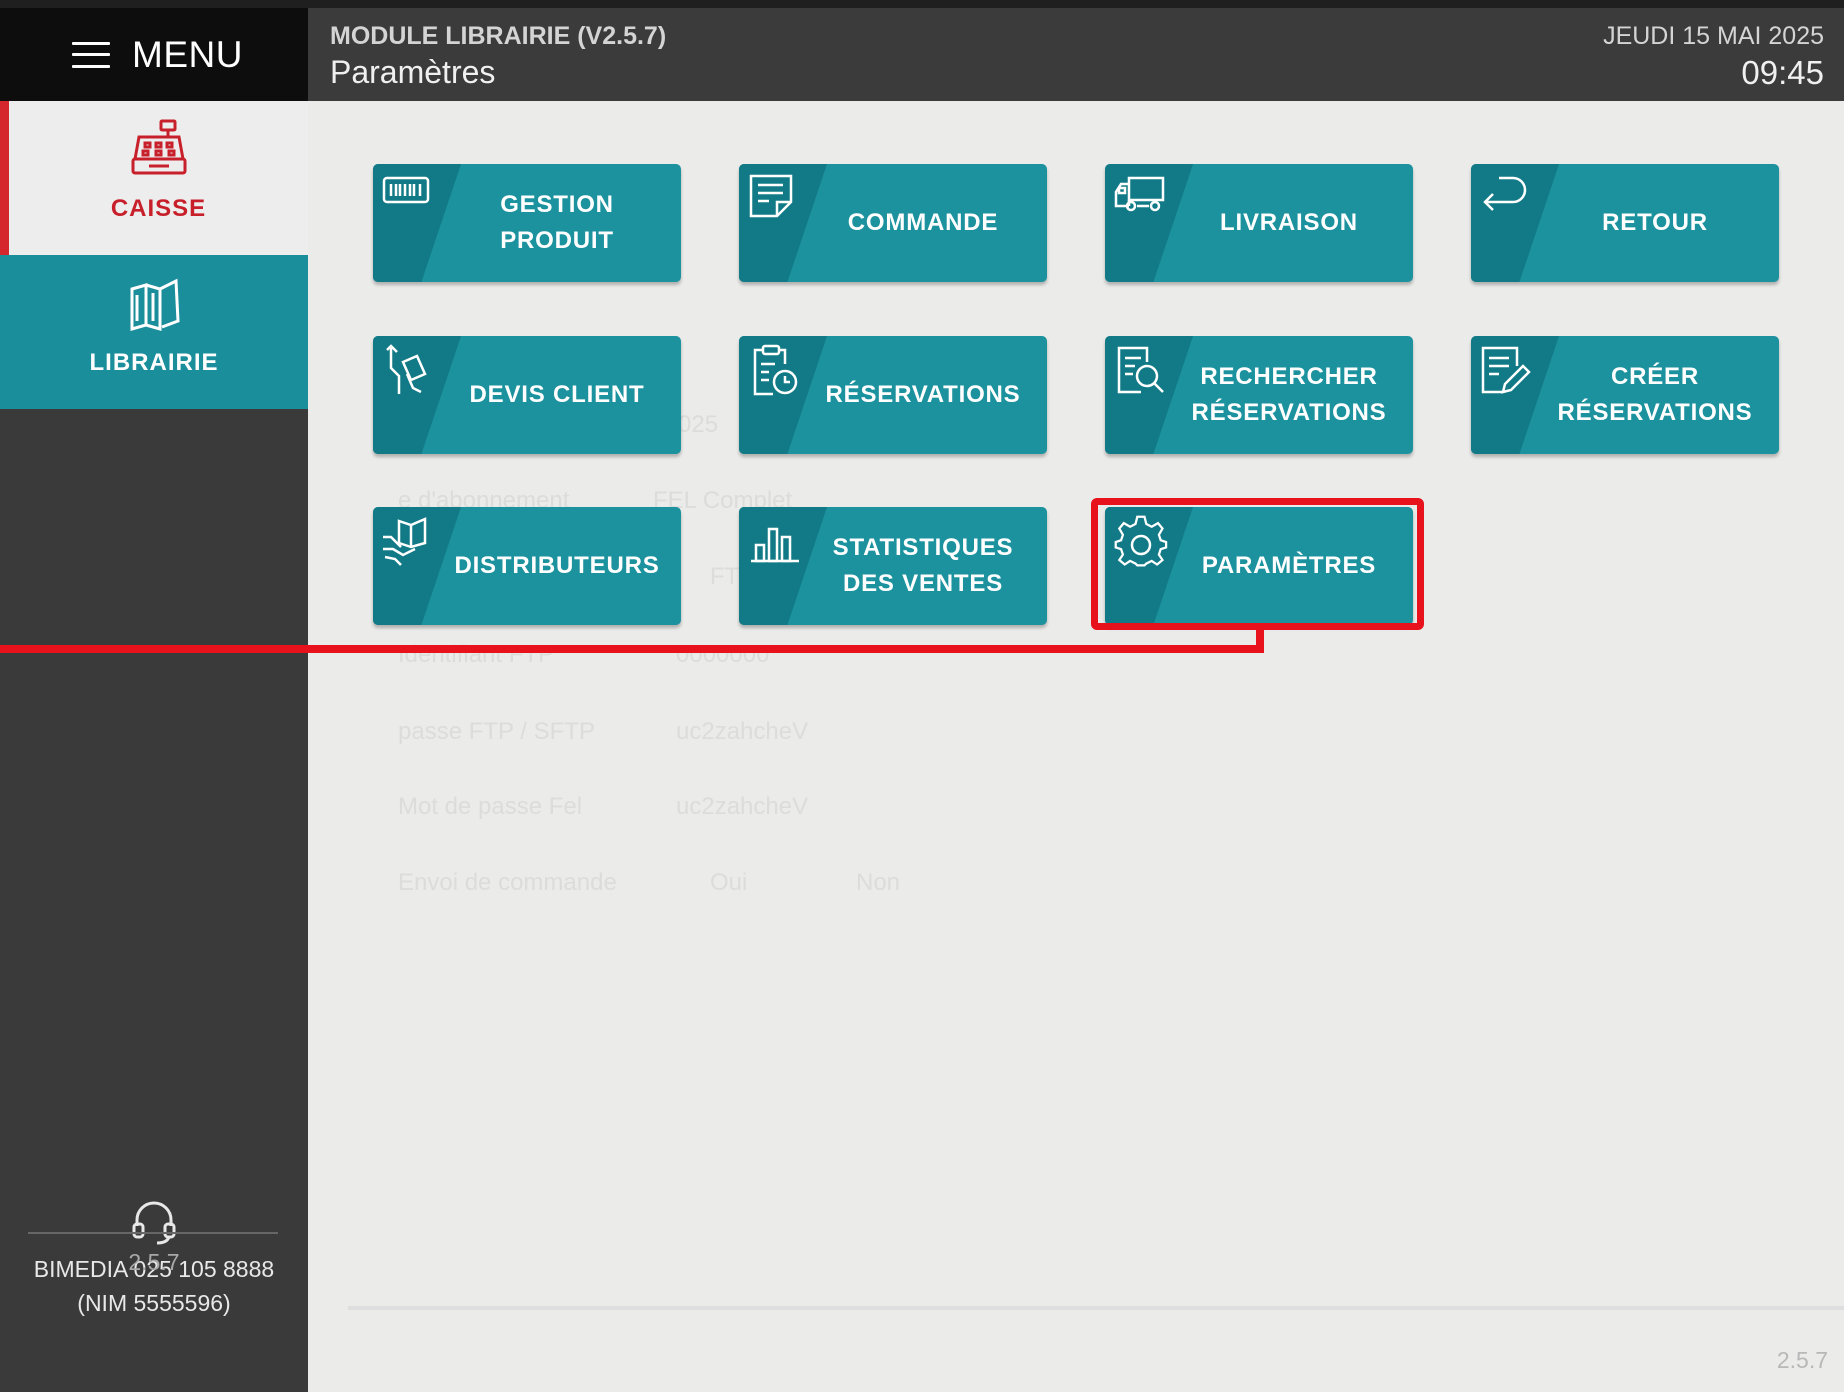 This screenshot has height=1392, width=1844. I want to click on tile-reservations: RÉSERVATIONS, so click(893, 395).